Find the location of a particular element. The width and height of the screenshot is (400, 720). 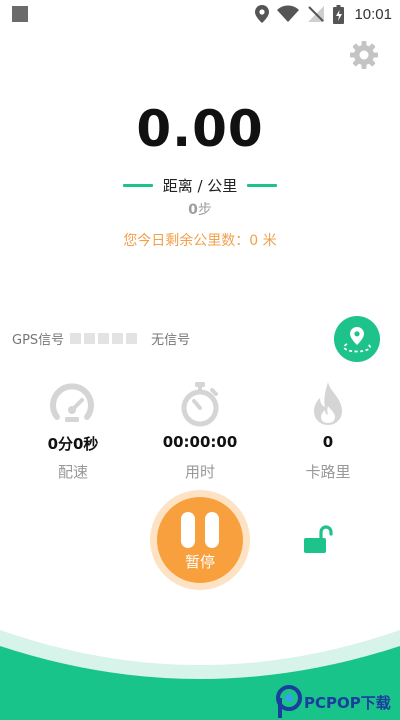

divider-right is located at coordinates (262, 185).